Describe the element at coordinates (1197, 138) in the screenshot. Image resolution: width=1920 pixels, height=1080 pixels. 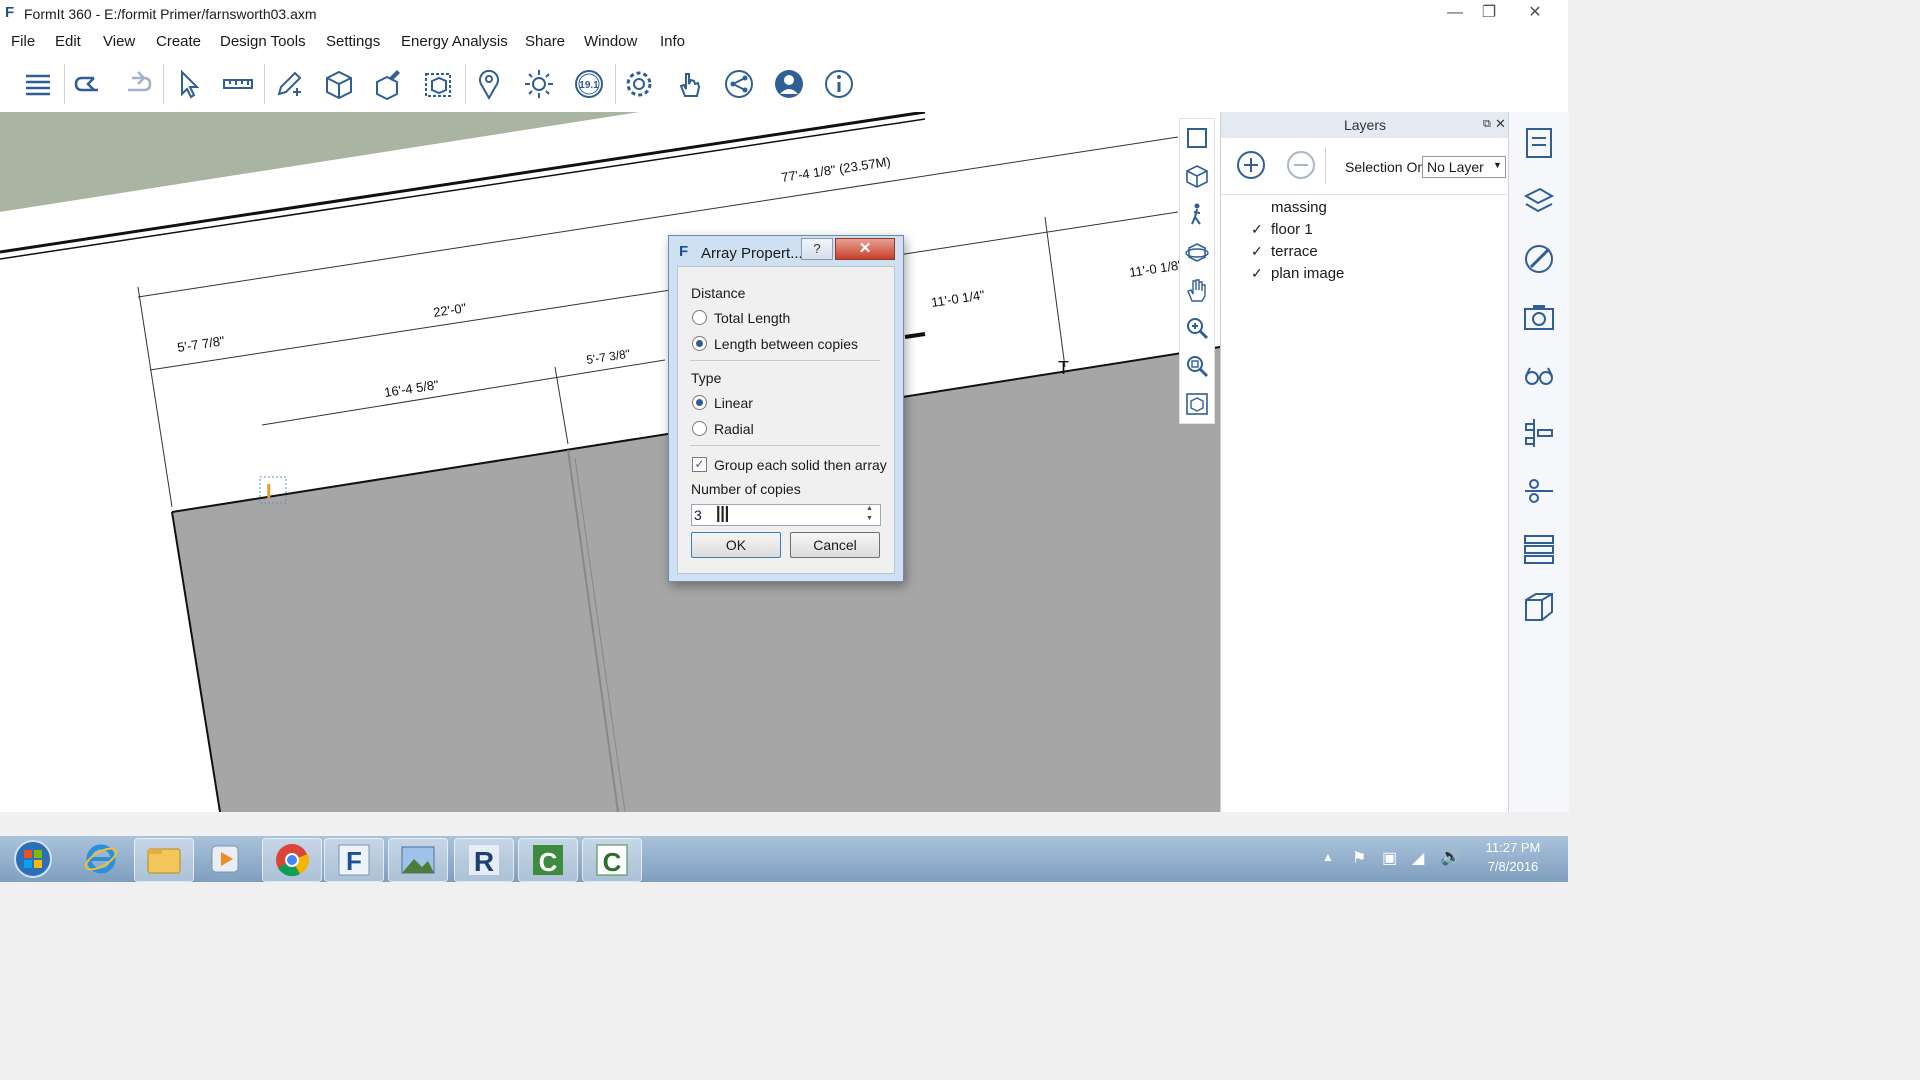
I see `zoom-extents-icon` at that location.